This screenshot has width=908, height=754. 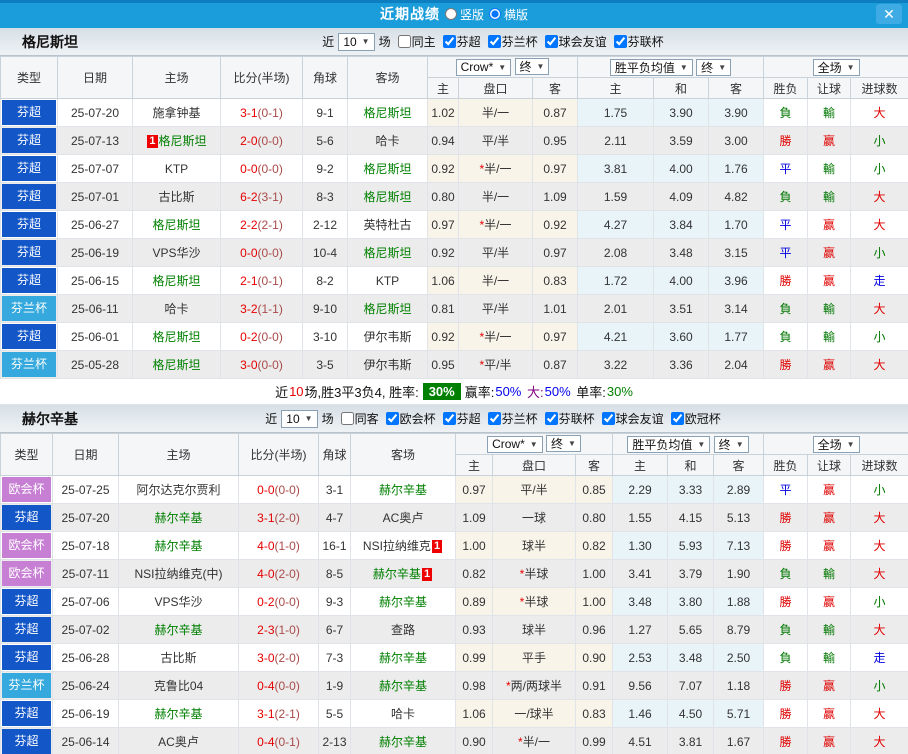 What do you see at coordinates (594, 657) in the screenshot?
I see `odds-away: 0.90` at bounding box center [594, 657].